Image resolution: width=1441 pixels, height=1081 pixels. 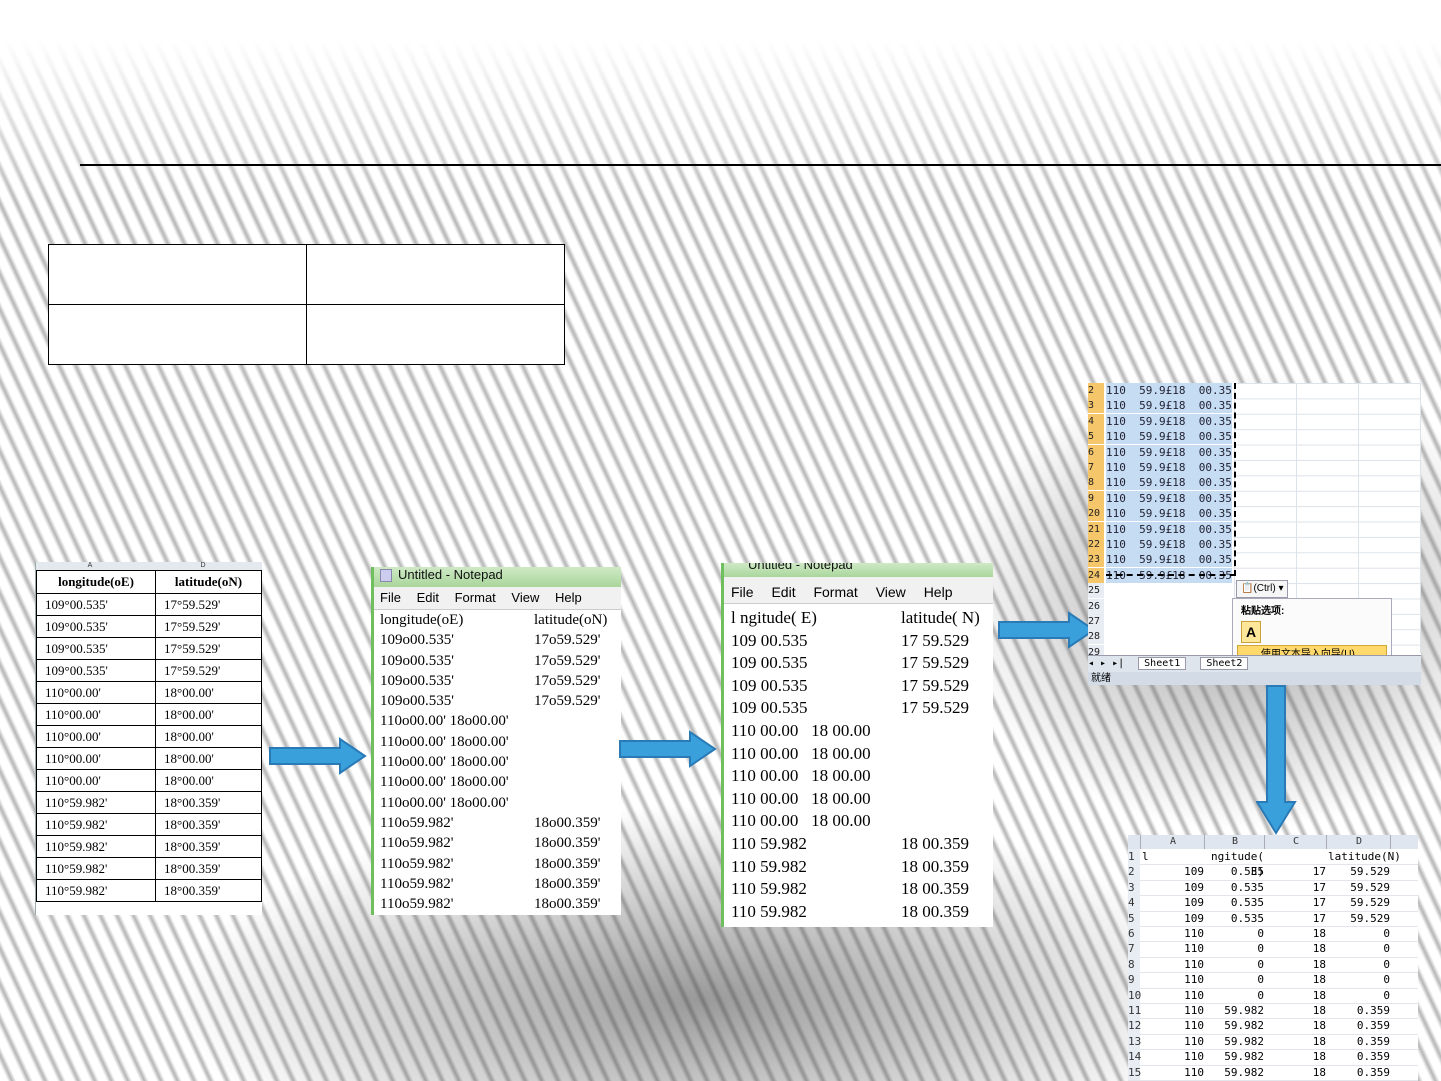 I want to click on row-number: 23, so click(x=1096, y=560).